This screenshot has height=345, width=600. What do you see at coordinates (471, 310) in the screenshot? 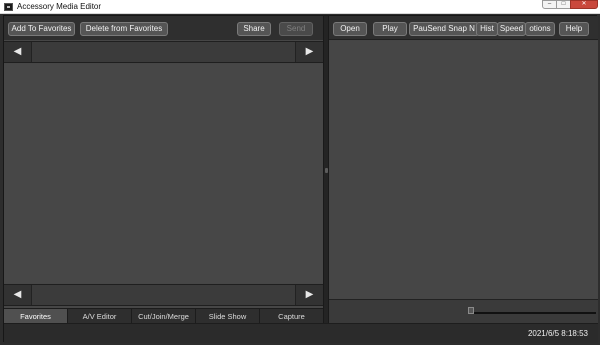
I see `seek-slider-handle` at bounding box center [471, 310].